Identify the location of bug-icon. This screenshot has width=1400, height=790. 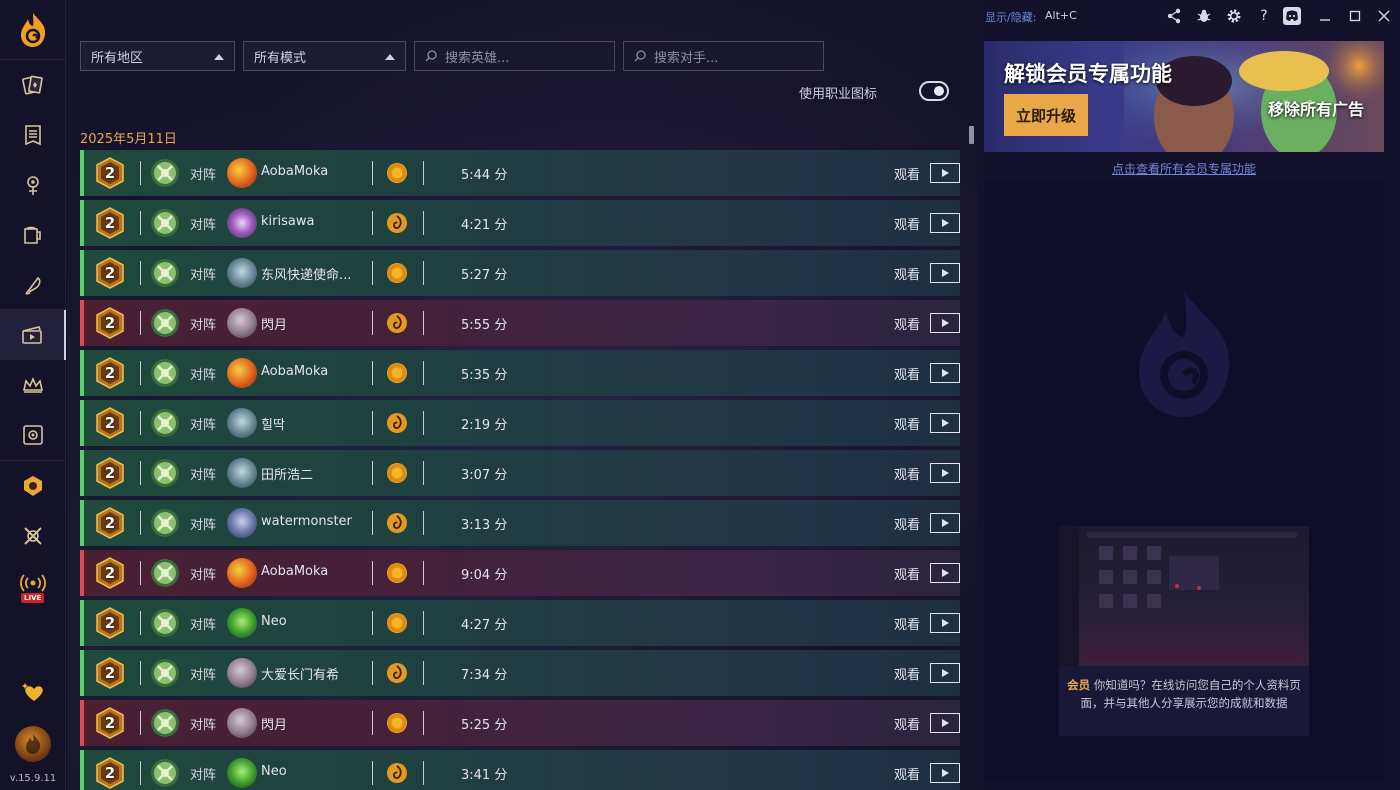
(1204, 16).